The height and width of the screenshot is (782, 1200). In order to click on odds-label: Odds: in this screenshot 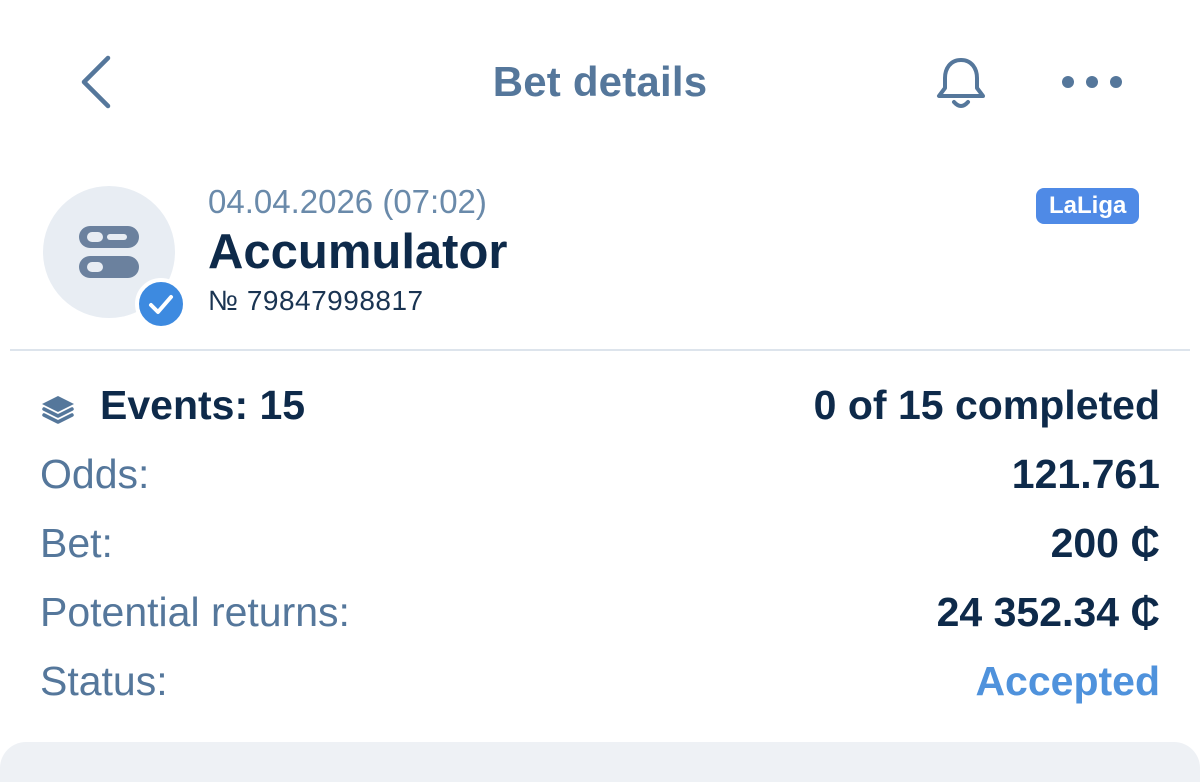, I will do `click(95, 474)`.